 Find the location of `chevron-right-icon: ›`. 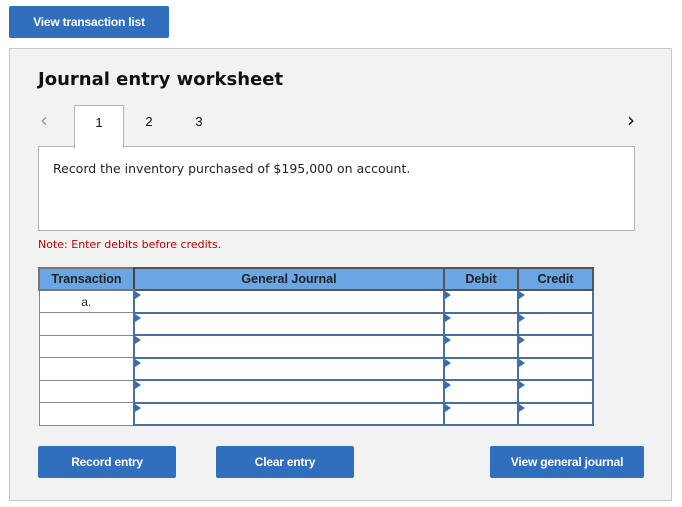

chevron-right-icon: › is located at coordinates (631, 120).